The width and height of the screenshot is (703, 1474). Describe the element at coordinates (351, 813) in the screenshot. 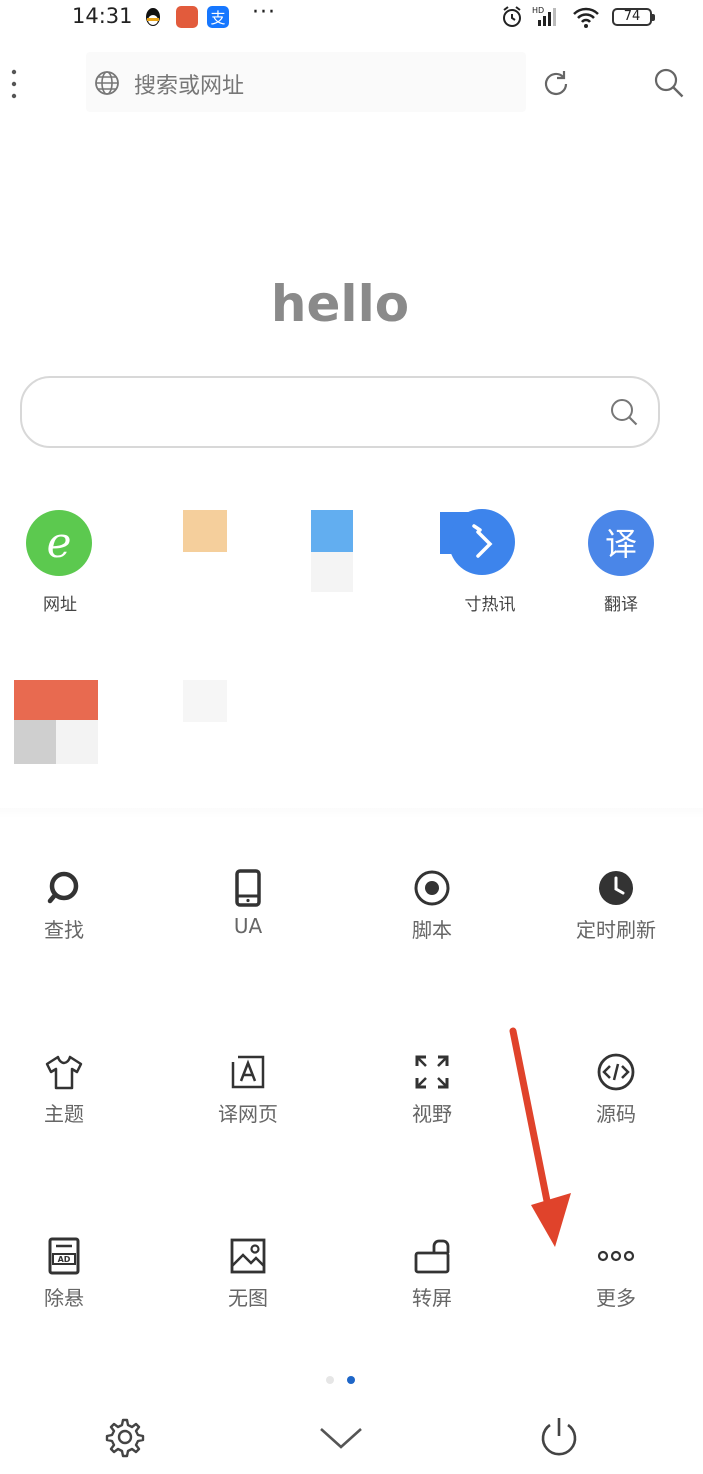

I see `panel-divider` at that location.